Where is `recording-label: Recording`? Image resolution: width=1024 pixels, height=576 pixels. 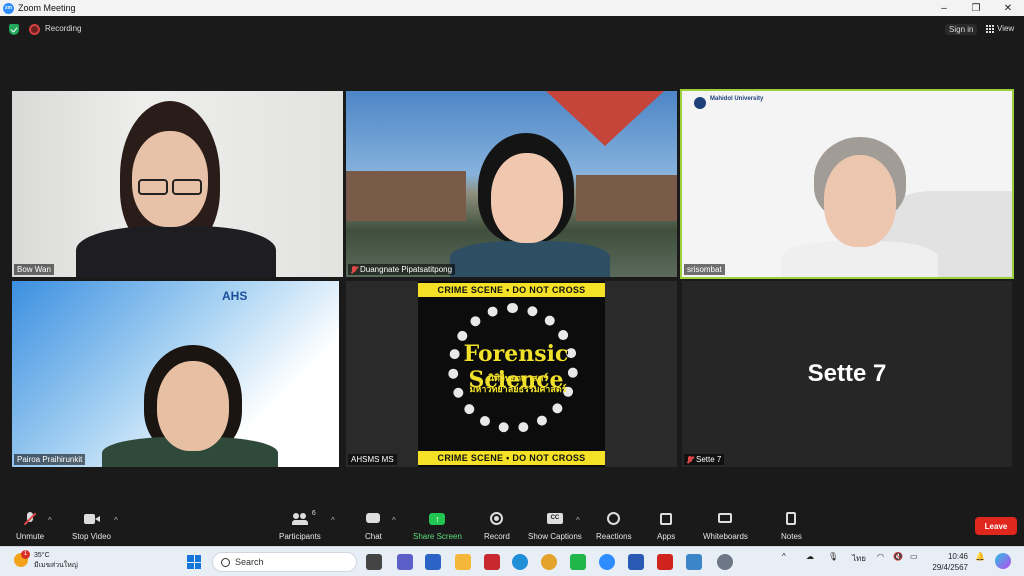 recording-label: Recording is located at coordinates (63, 28).